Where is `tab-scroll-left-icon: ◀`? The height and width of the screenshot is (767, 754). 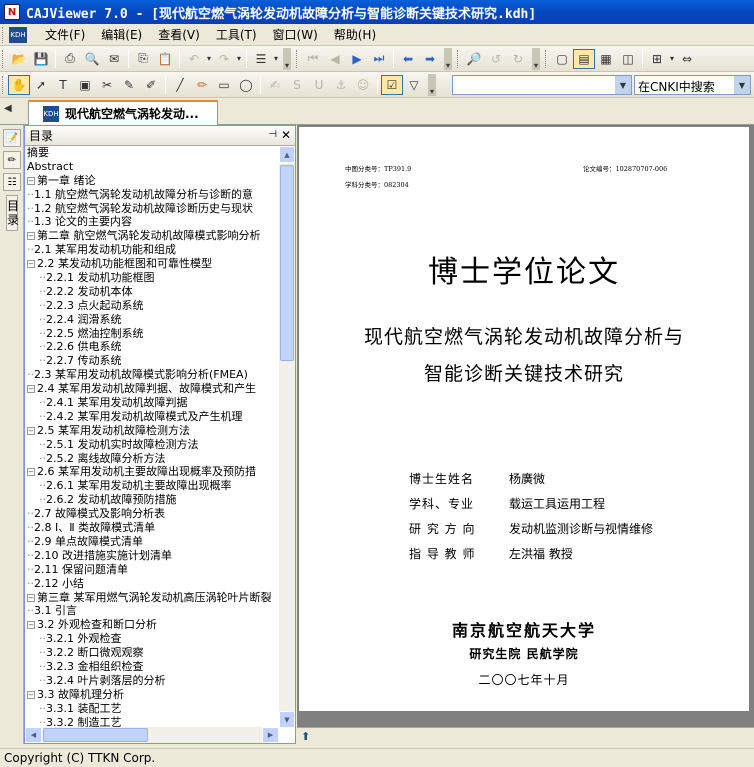
tab-scroll-left-icon: ◀ is located at coordinates (8, 108).